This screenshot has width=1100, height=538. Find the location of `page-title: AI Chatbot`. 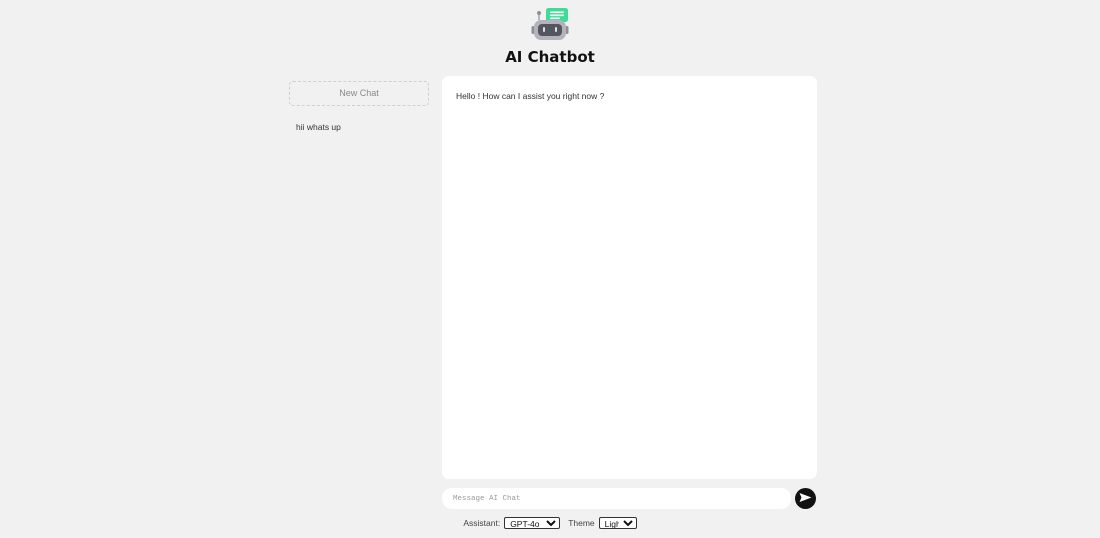

page-title: AI Chatbot is located at coordinates (550, 57).